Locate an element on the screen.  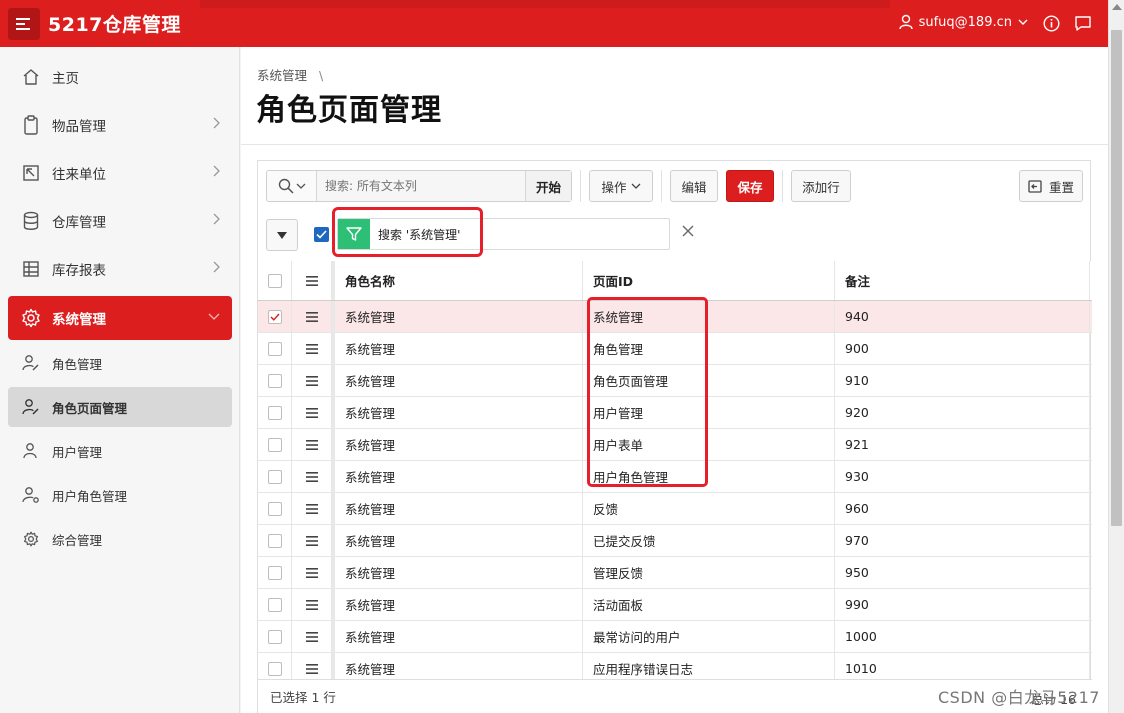
table-row: 系统管理 最常访问的用户 1000 is located at coordinates (675, 637).